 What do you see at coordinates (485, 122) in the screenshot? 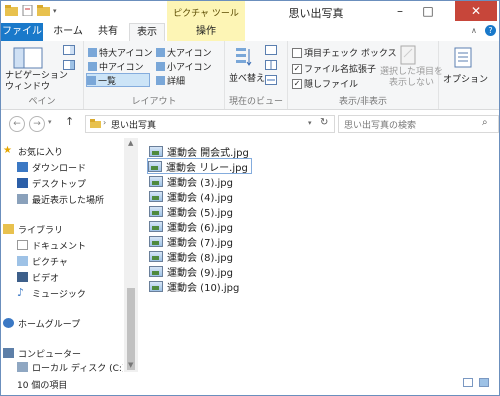
I see `search-icon: ⌕` at bounding box center [485, 122].